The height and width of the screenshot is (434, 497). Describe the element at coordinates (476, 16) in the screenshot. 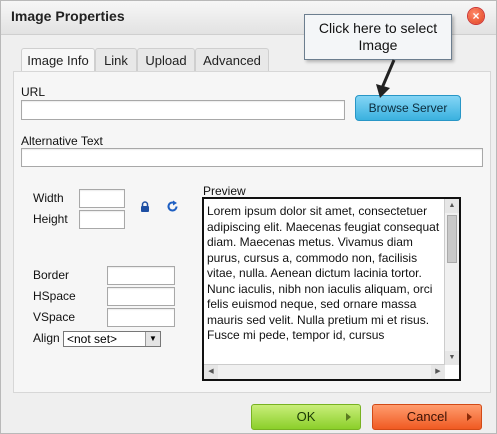

I see `close-icon: ×` at that location.